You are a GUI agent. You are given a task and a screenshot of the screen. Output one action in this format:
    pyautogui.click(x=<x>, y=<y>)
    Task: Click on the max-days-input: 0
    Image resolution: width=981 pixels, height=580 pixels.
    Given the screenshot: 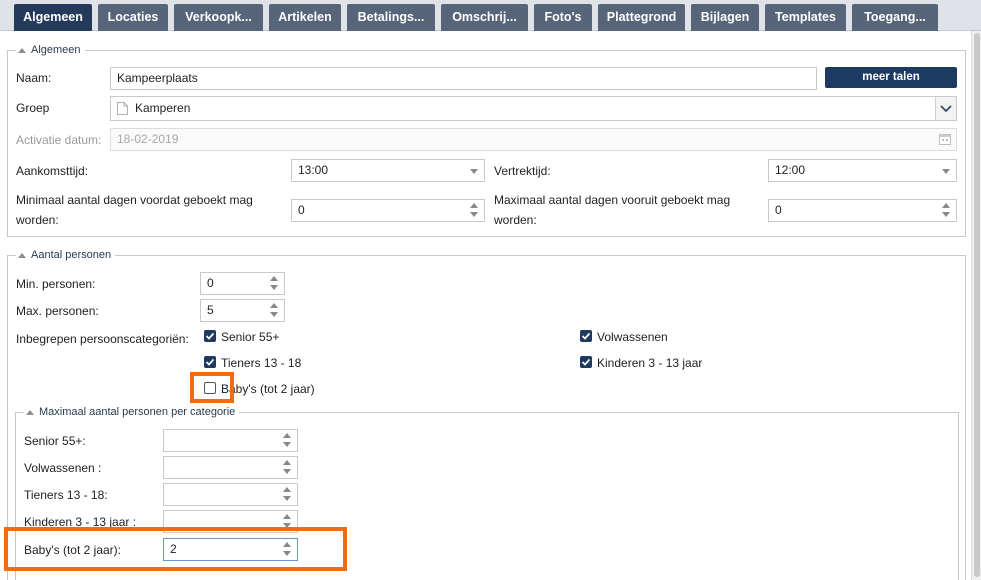 What is the action you would take?
    pyautogui.click(x=862, y=210)
    